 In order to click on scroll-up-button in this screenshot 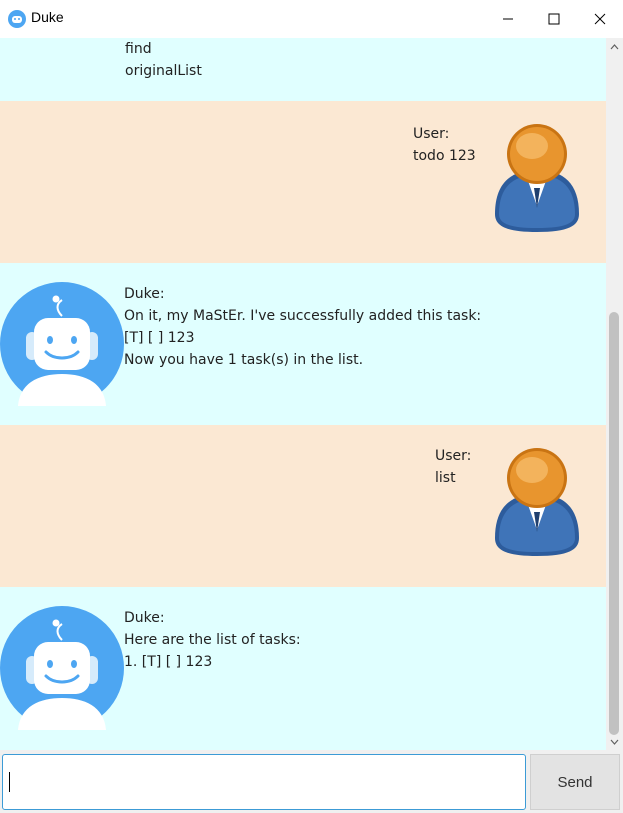, I will do `click(614, 46)`.